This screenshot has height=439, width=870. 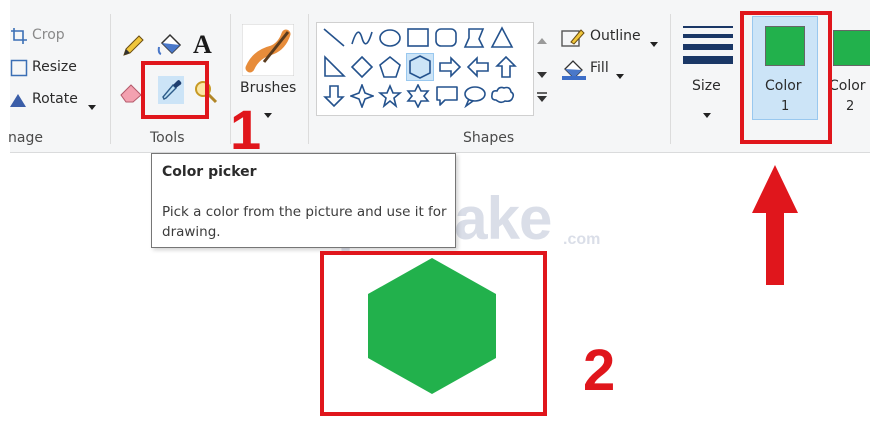 What do you see at coordinates (175, 90) in the screenshot?
I see `color-picker-highlight-box` at bounding box center [175, 90].